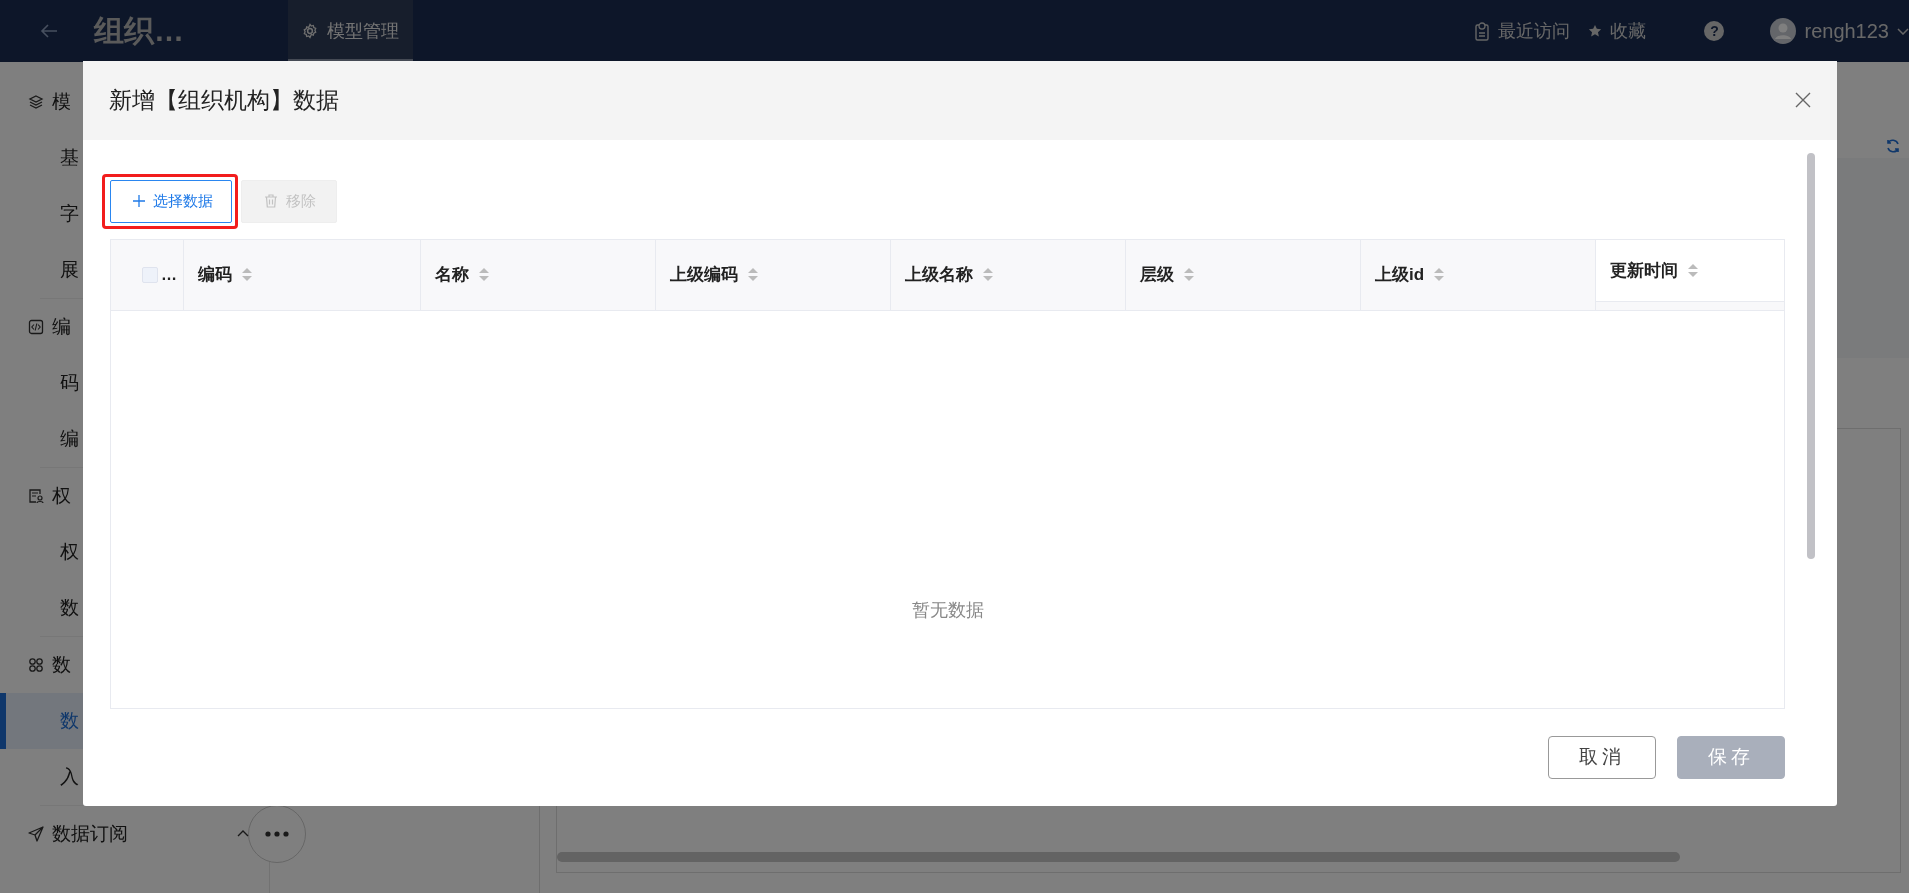 This screenshot has width=1909, height=893. Describe the element at coordinates (704, 275) in the screenshot. I see `column-title: 上级编码` at that location.